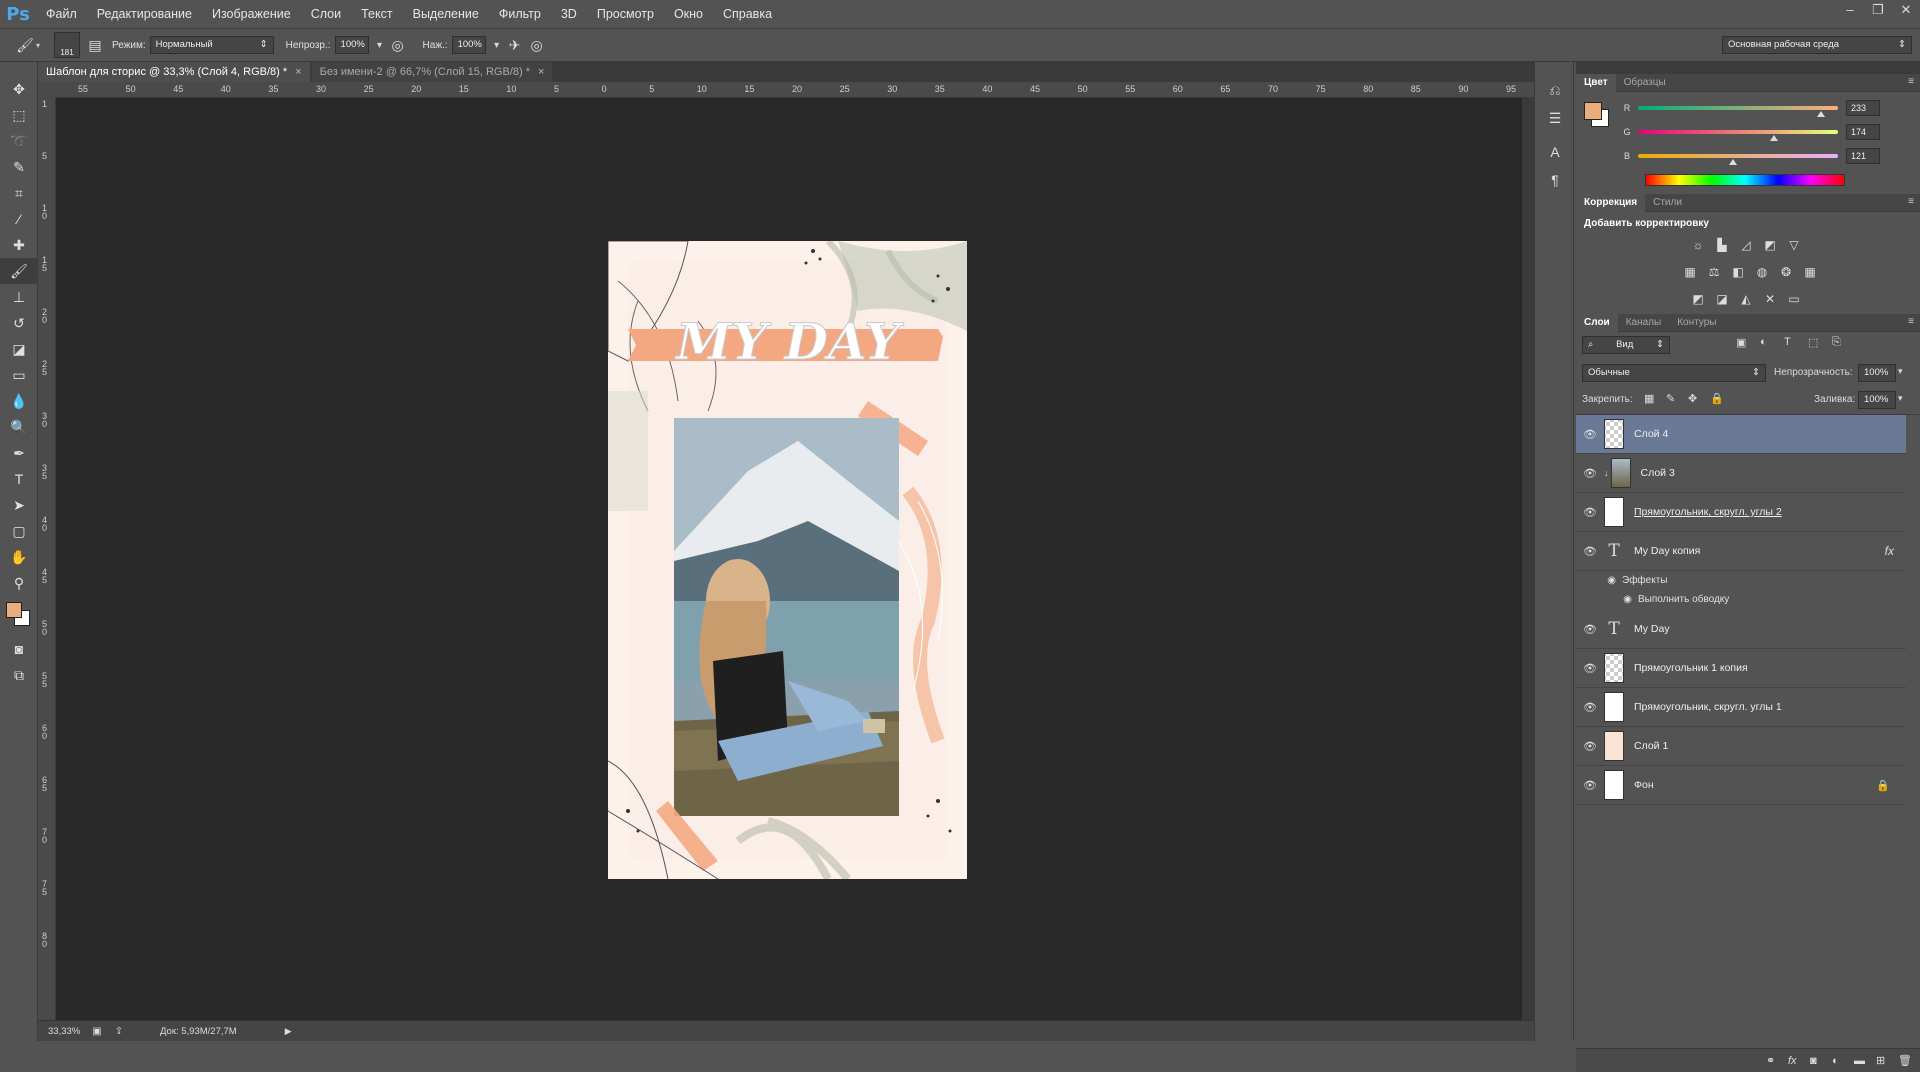 The height and width of the screenshot is (1072, 1920). What do you see at coordinates (1677, 398) in the screenshot?
I see `lock-image-icon: ✎` at bounding box center [1677, 398].